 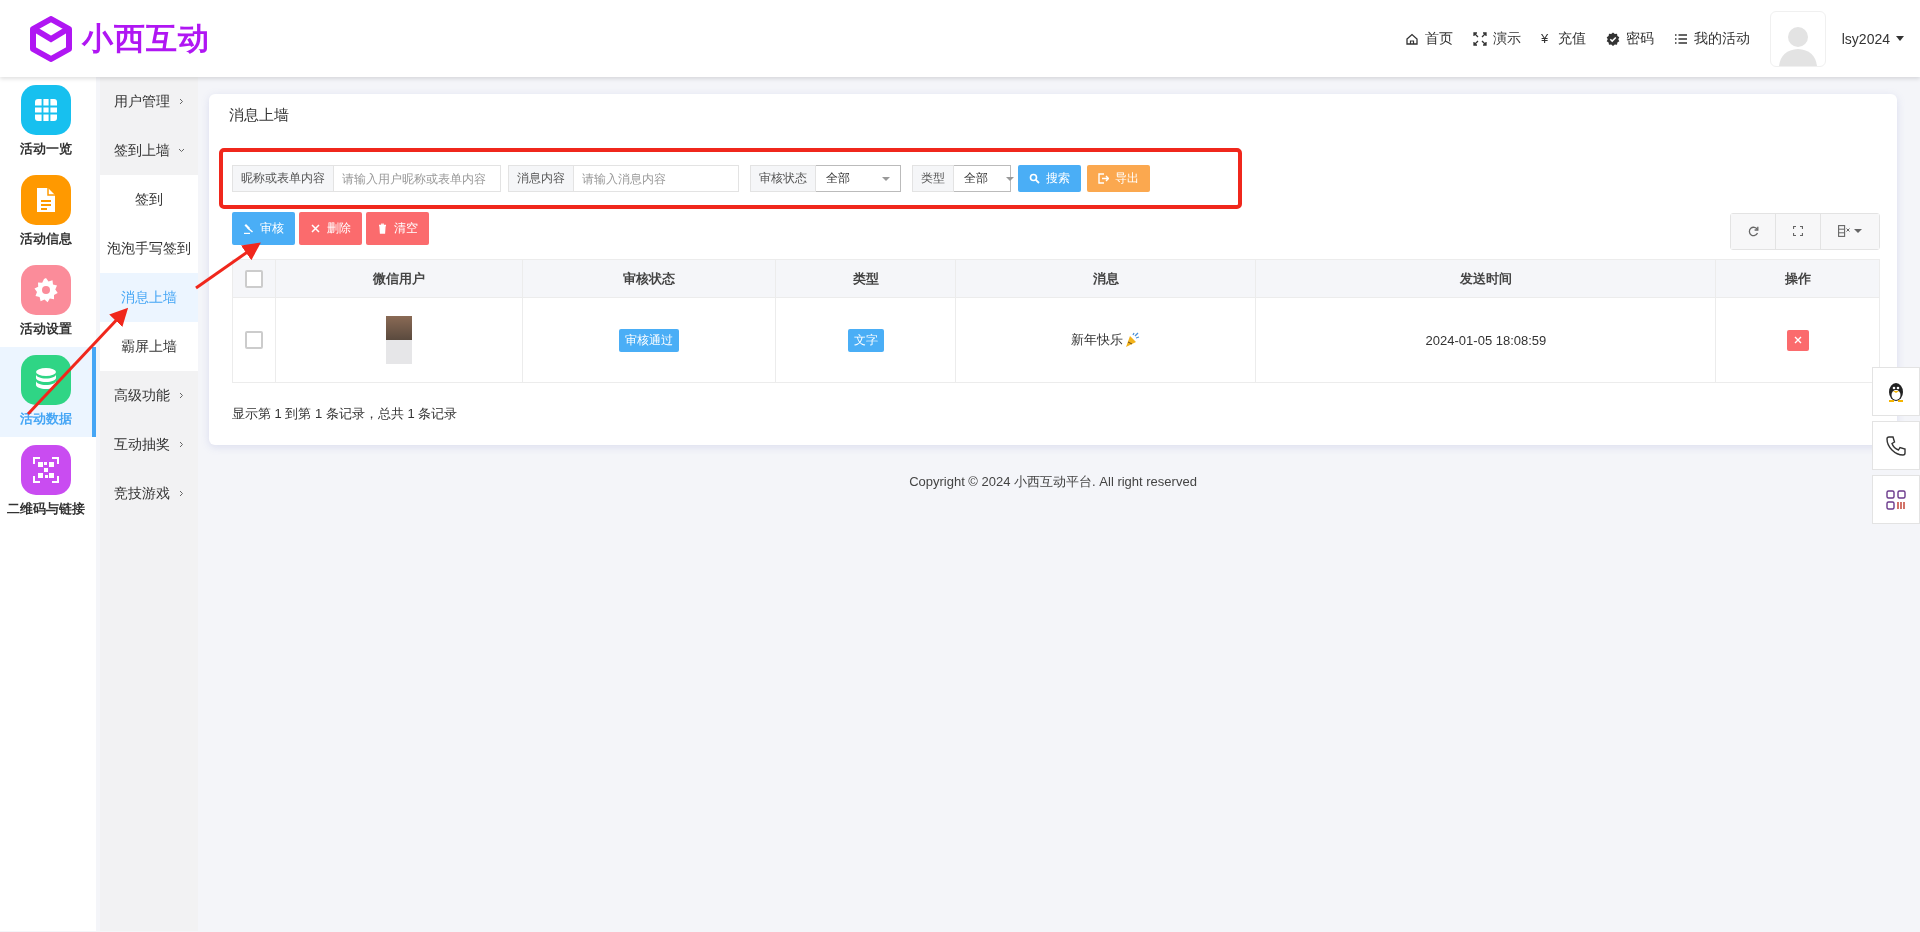 What do you see at coordinates (1872, 38) in the screenshot?
I see `user-menu: lsy2024` at bounding box center [1872, 38].